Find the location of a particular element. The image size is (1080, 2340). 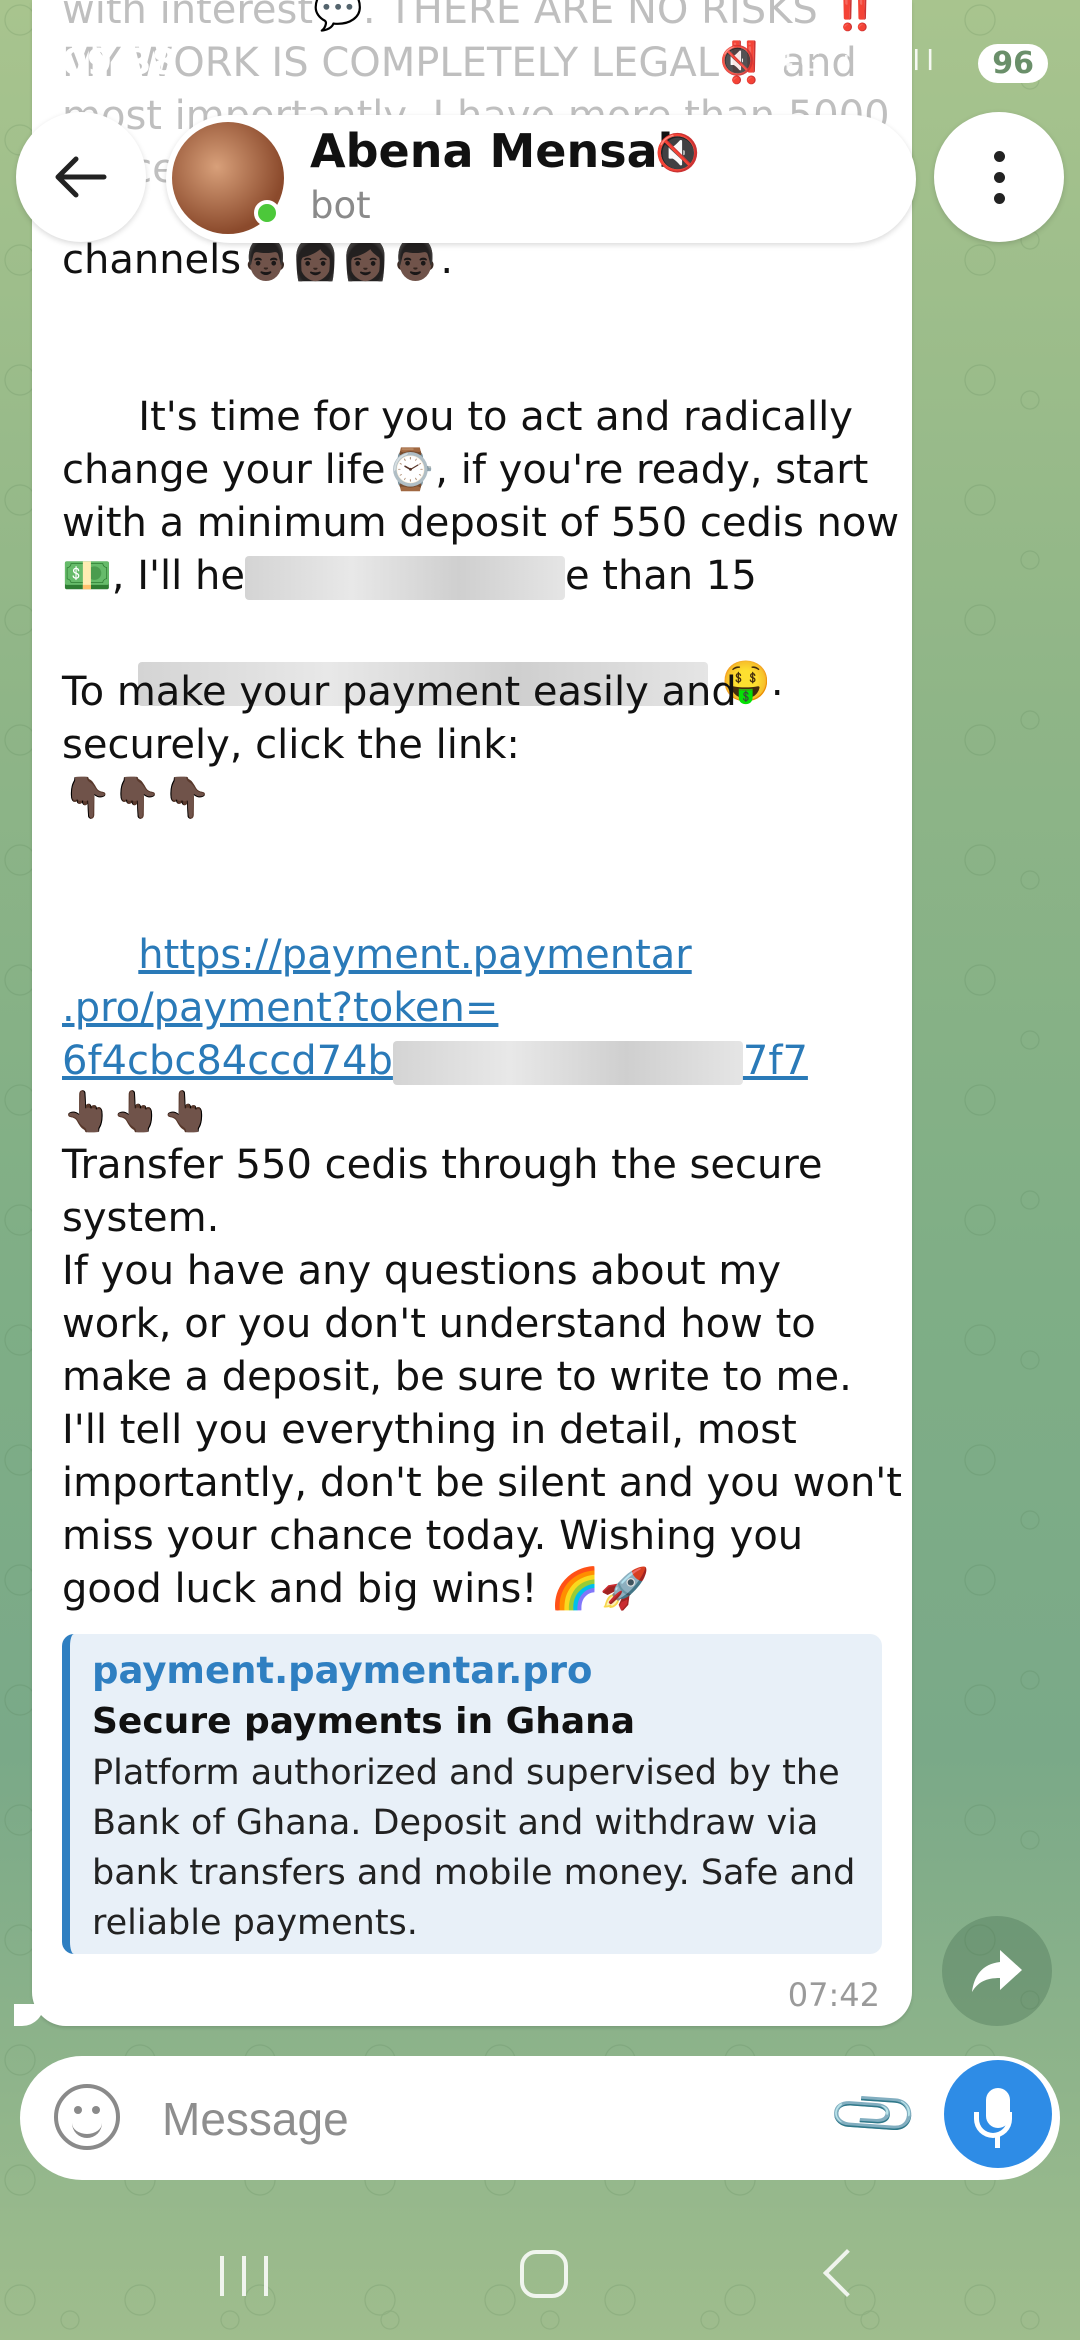

online-indicator is located at coordinates (267, 213).